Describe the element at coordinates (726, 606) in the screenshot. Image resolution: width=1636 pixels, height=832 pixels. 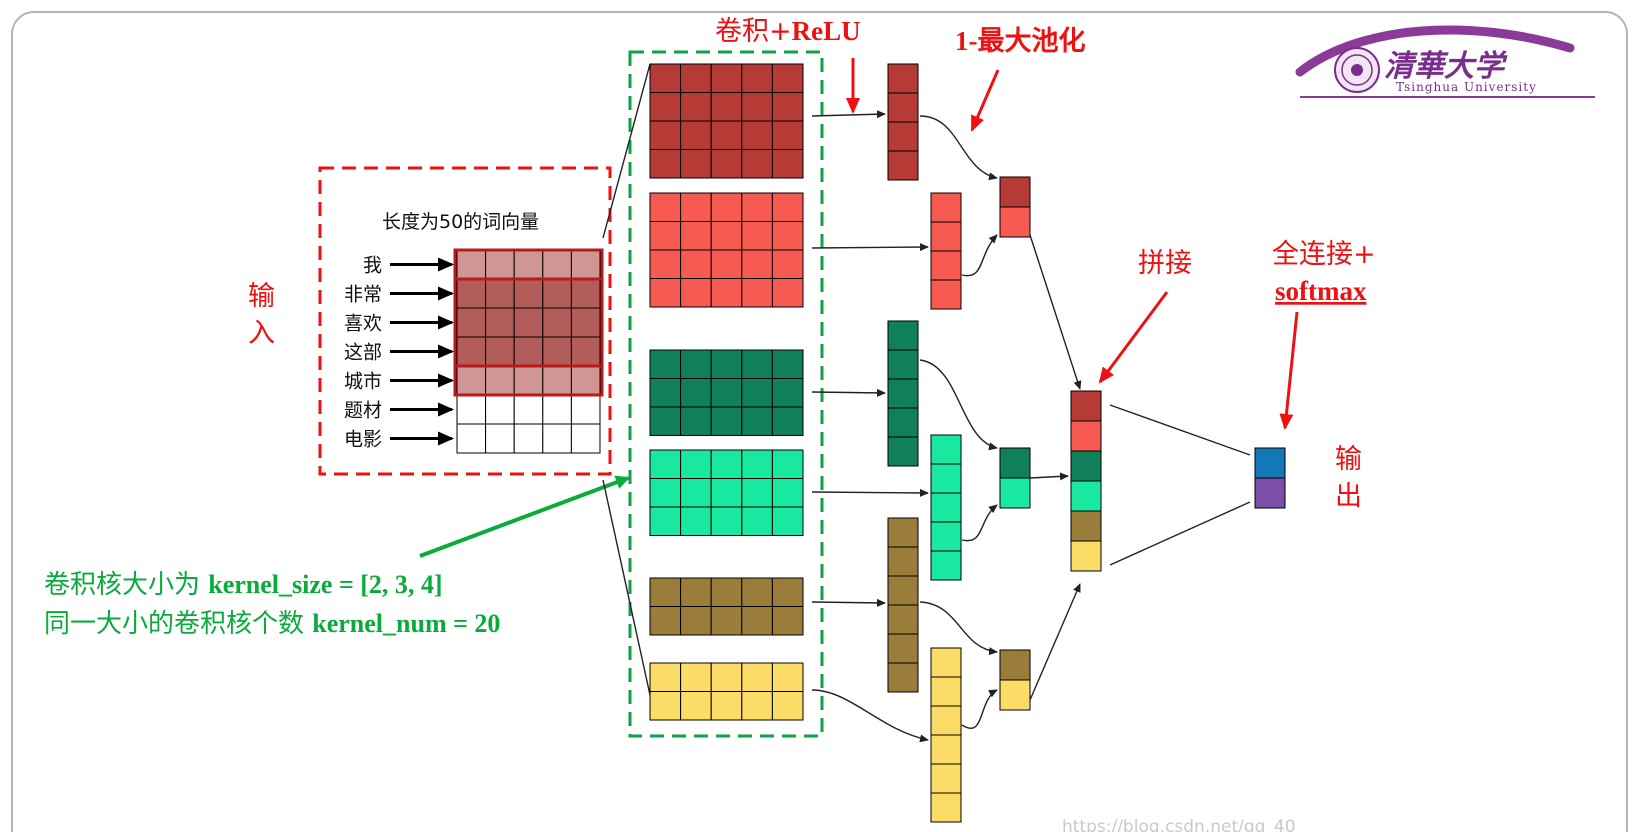
I see `feature-map-olive` at that location.